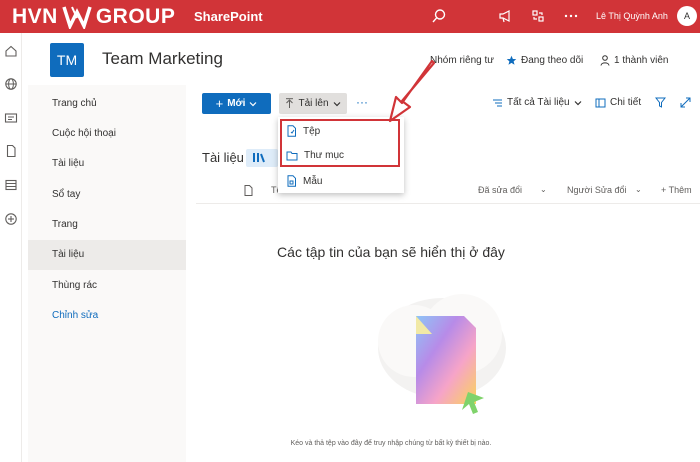 The height and width of the screenshot is (462, 700). I want to click on upload-label: Tải lên, so click(313, 103).